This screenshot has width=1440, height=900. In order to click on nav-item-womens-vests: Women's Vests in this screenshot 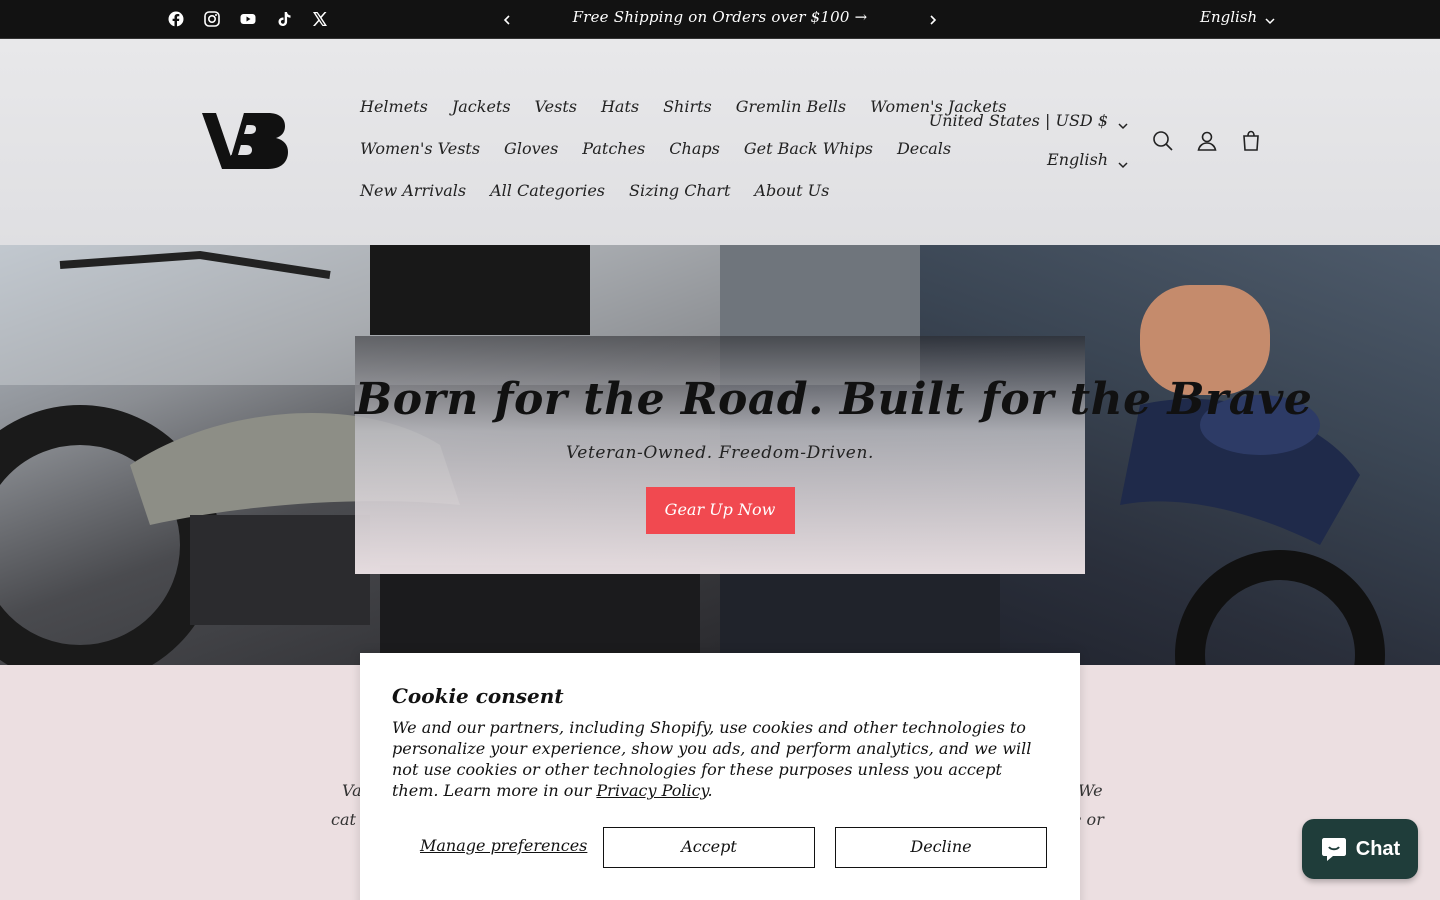, I will do `click(420, 148)`.